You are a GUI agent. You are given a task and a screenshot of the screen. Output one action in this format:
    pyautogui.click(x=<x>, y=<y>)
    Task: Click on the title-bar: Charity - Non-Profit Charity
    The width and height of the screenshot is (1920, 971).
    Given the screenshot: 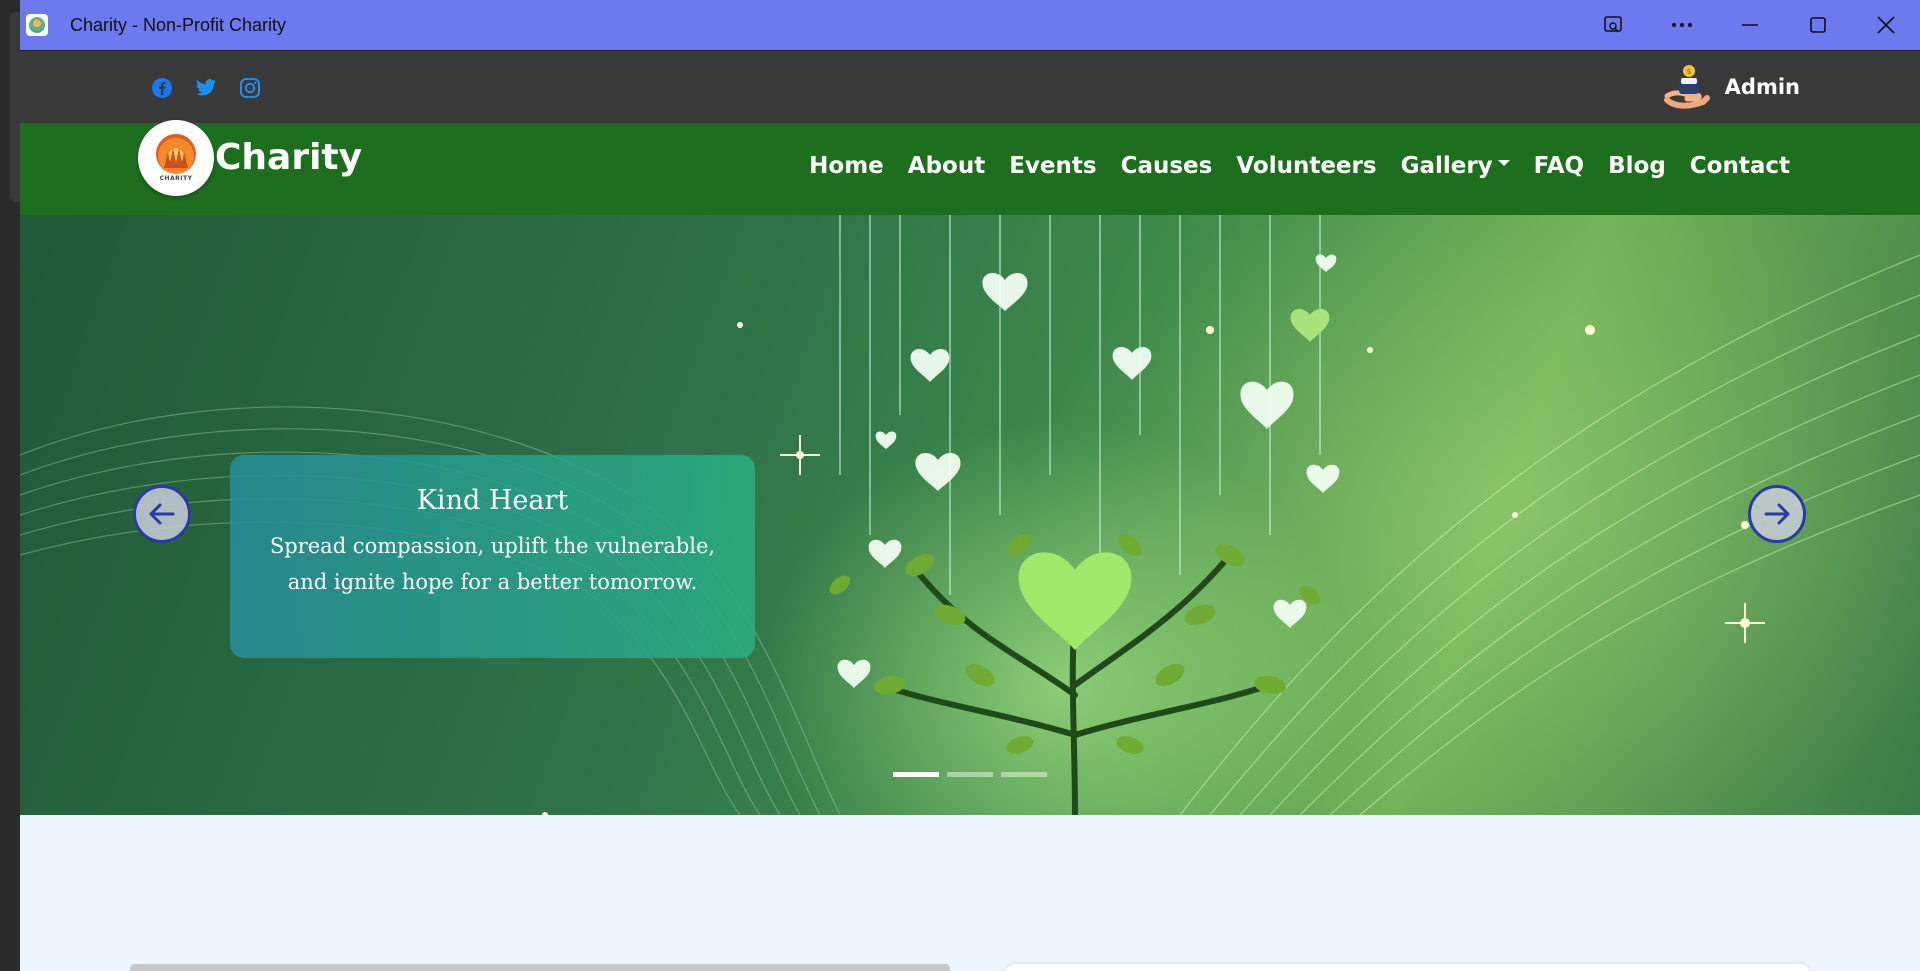 What is the action you would take?
    pyautogui.click(x=970, y=25)
    